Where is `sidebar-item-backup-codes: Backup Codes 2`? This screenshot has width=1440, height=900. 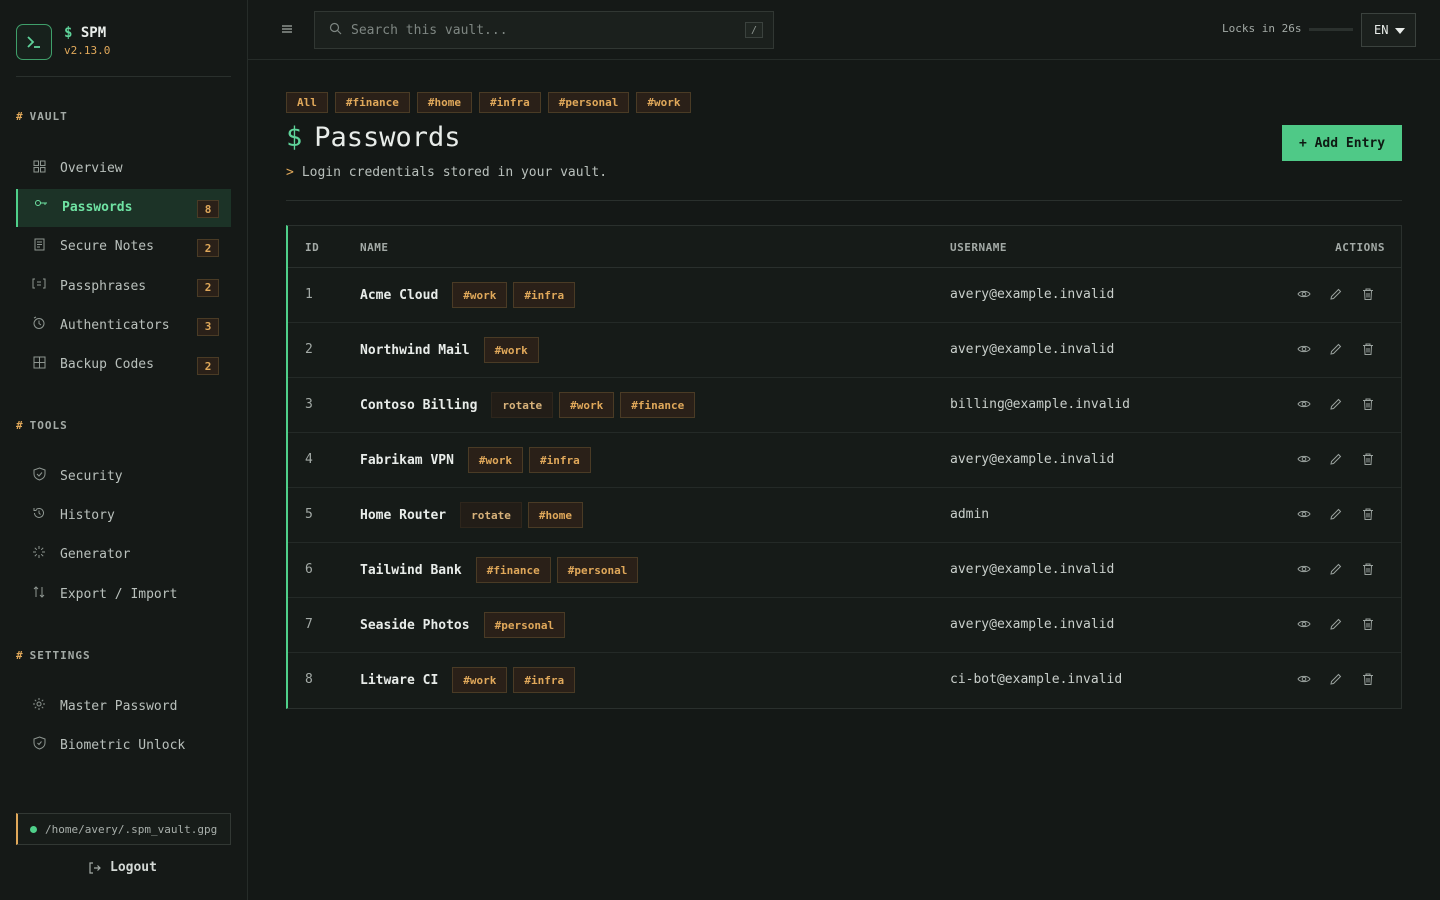
sidebar-item-backup-codes: Backup Codes 2 is located at coordinates (123, 365).